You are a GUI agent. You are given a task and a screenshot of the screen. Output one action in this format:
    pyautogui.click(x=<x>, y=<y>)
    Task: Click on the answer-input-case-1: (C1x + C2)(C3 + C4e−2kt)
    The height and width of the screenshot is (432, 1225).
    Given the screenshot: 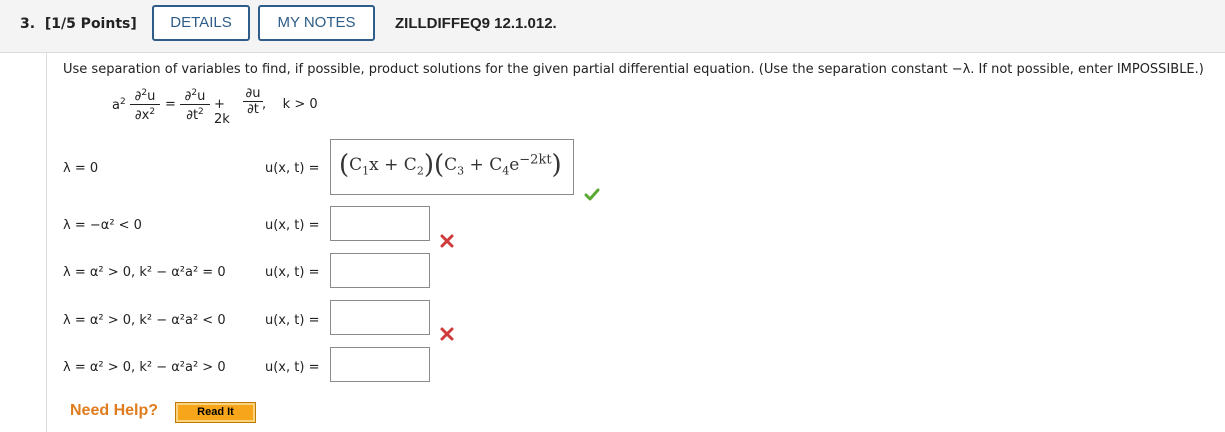 What is the action you would take?
    pyautogui.click(x=452, y=167)
    